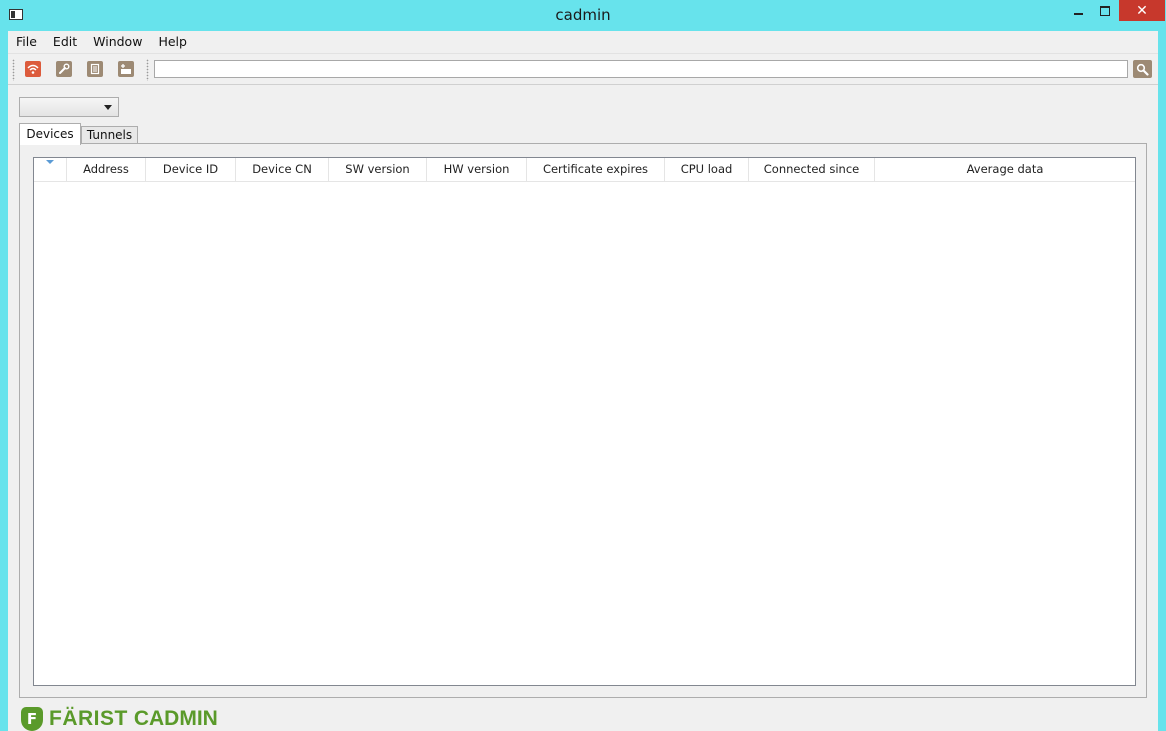 The width and height of the screenshot is (1166, 731). What do you see at coordinates (596, 169) in the screenshot?
I see `column-header-certificate-expires: Certificate expires` at bounding box center [596, 169].